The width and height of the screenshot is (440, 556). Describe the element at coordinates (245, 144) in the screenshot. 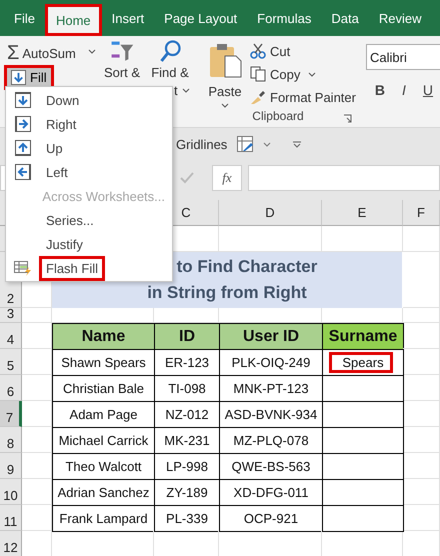

I see `table-icon` at that location.